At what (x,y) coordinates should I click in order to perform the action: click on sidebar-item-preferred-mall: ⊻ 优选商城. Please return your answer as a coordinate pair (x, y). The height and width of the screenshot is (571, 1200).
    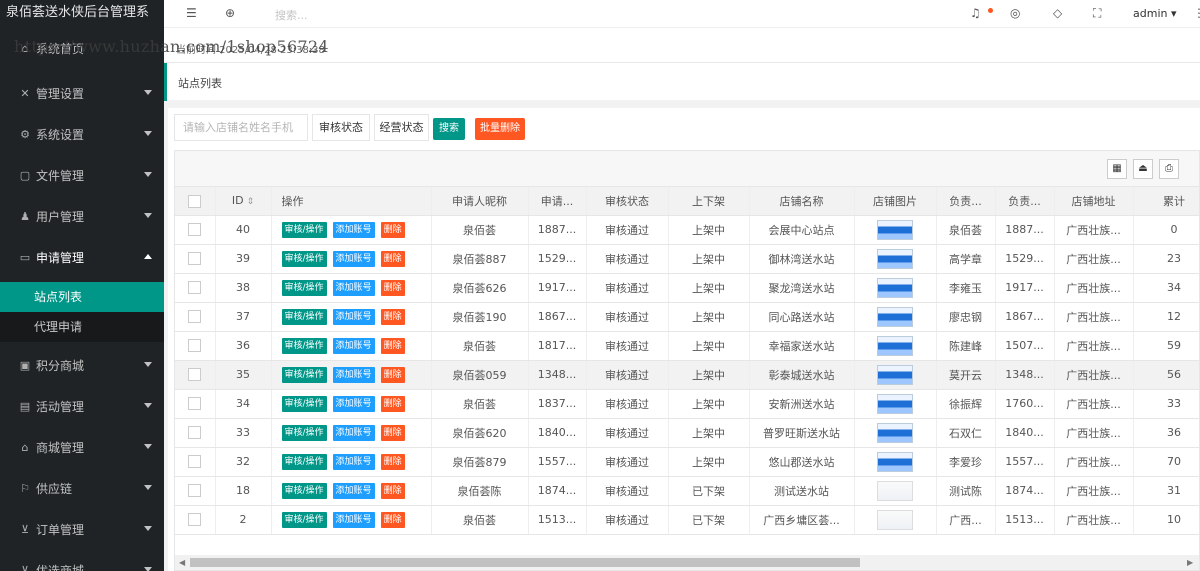
    Looking at the image, I should click on (82, 560).